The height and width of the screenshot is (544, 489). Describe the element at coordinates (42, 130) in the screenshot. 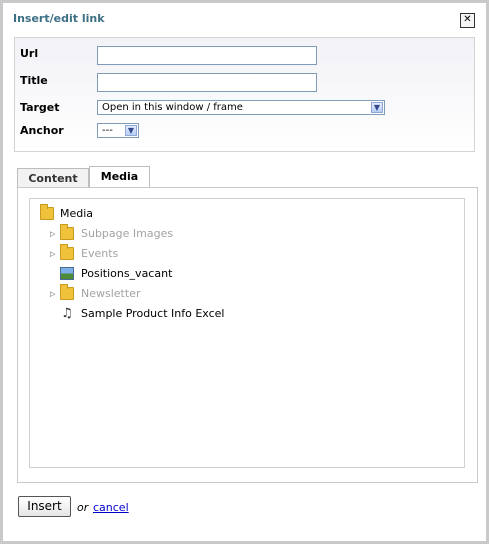

I see `anchor-label: Anchor` at that location.